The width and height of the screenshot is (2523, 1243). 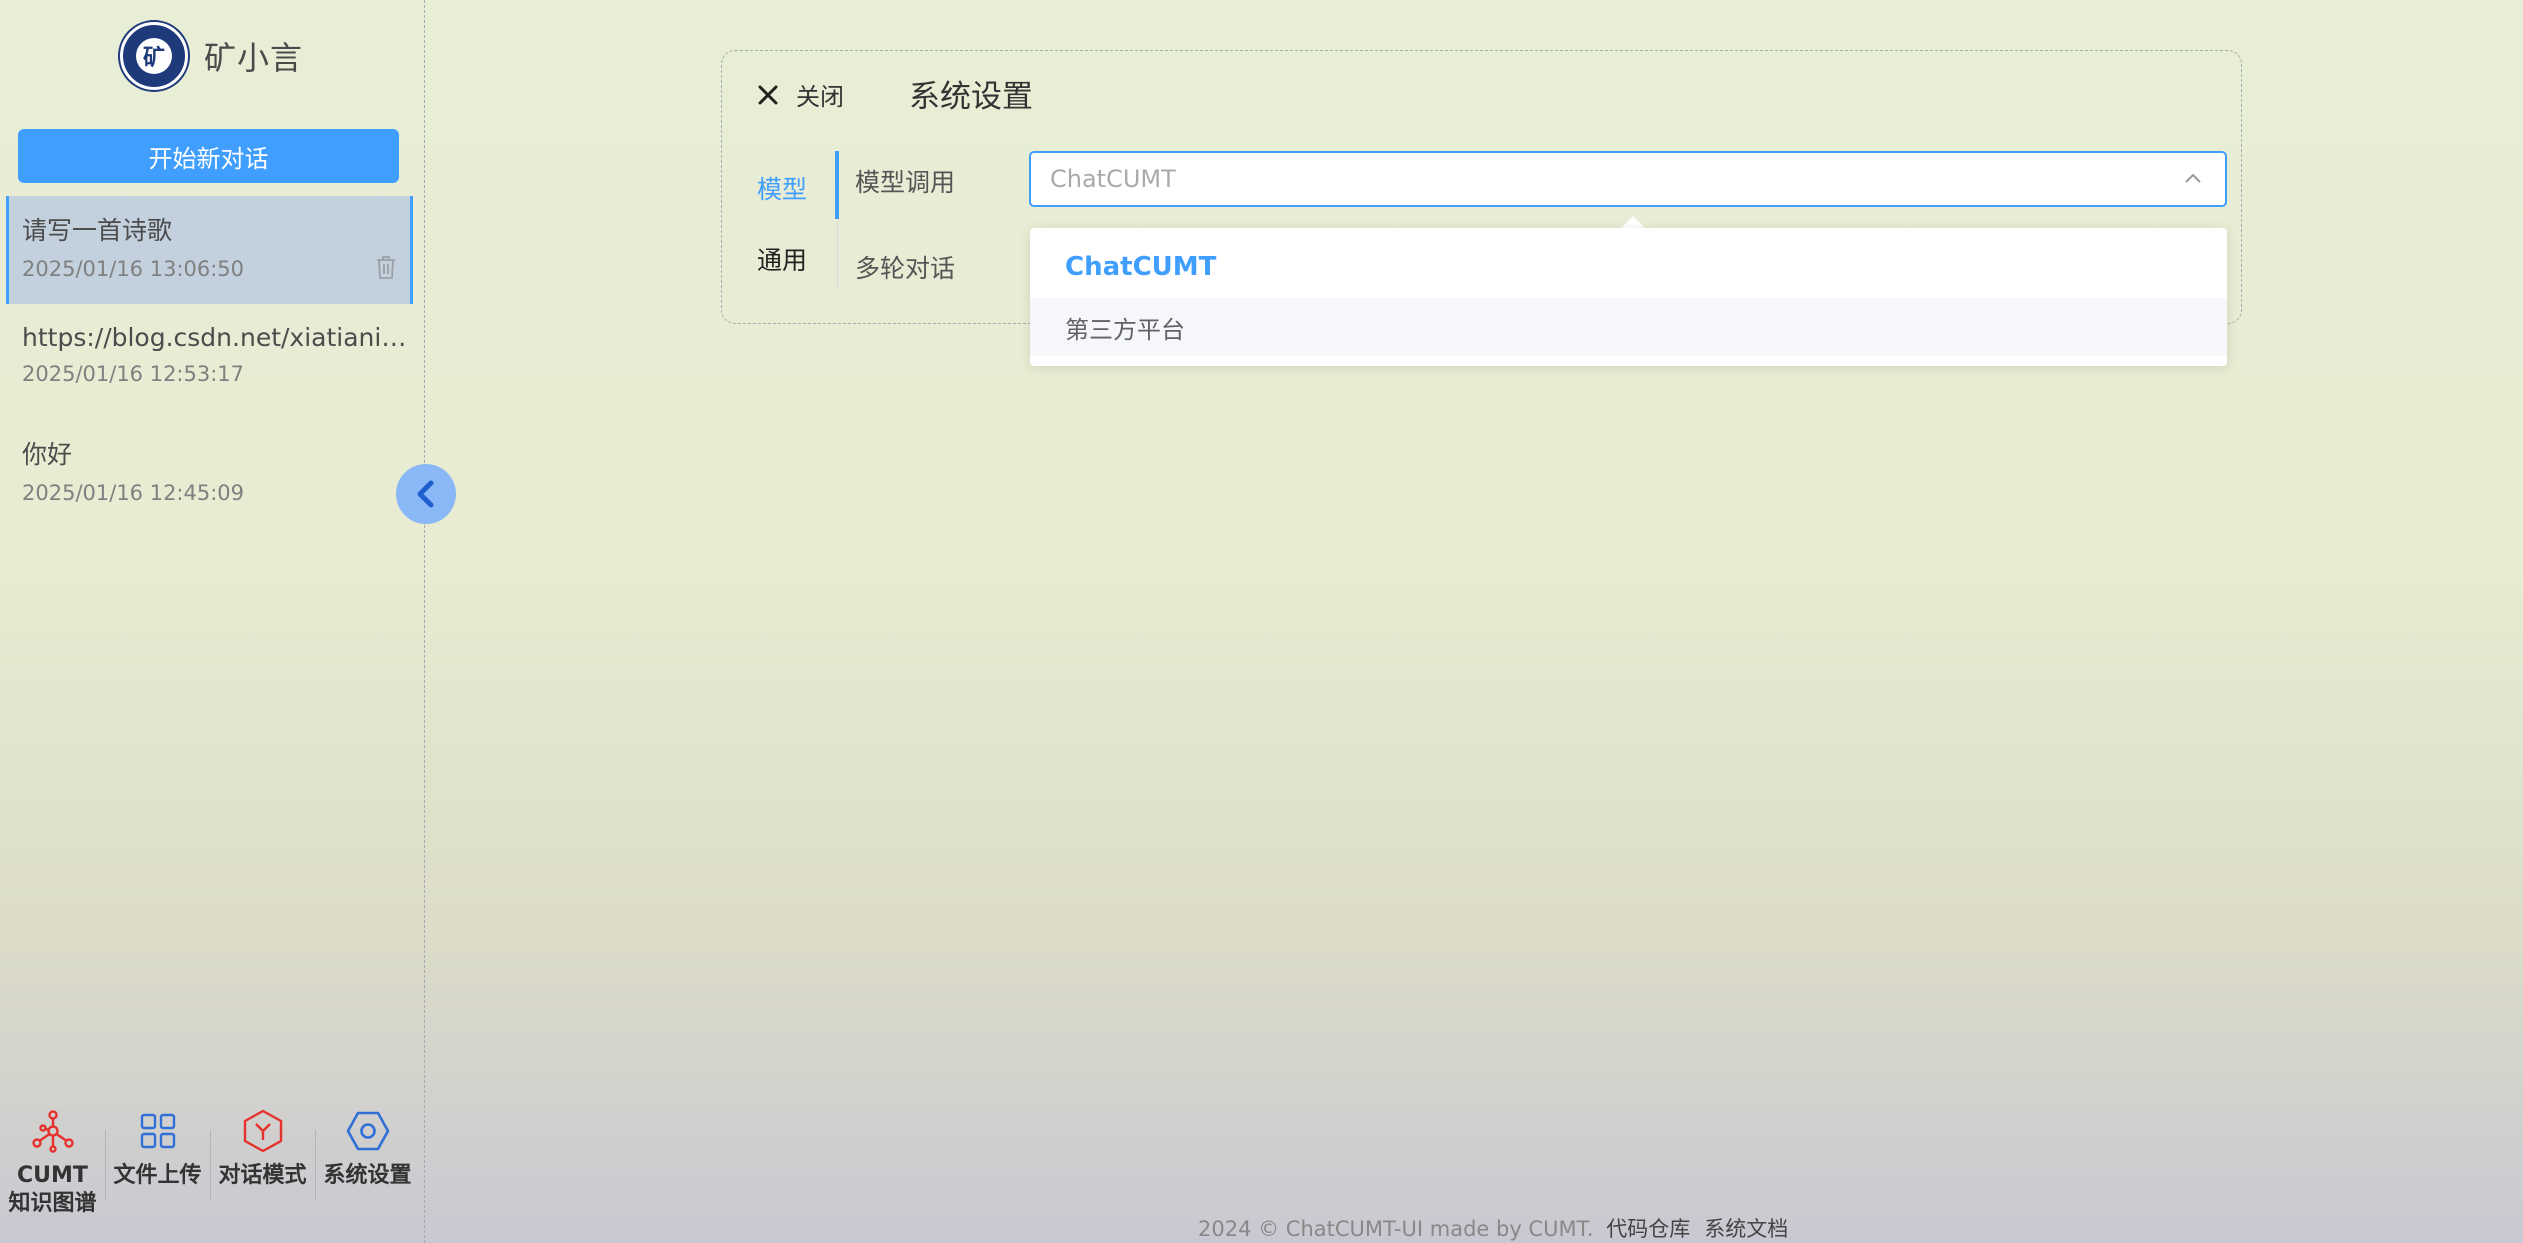 I want to click on university-logo: 矿, so click(x=154, y=56).